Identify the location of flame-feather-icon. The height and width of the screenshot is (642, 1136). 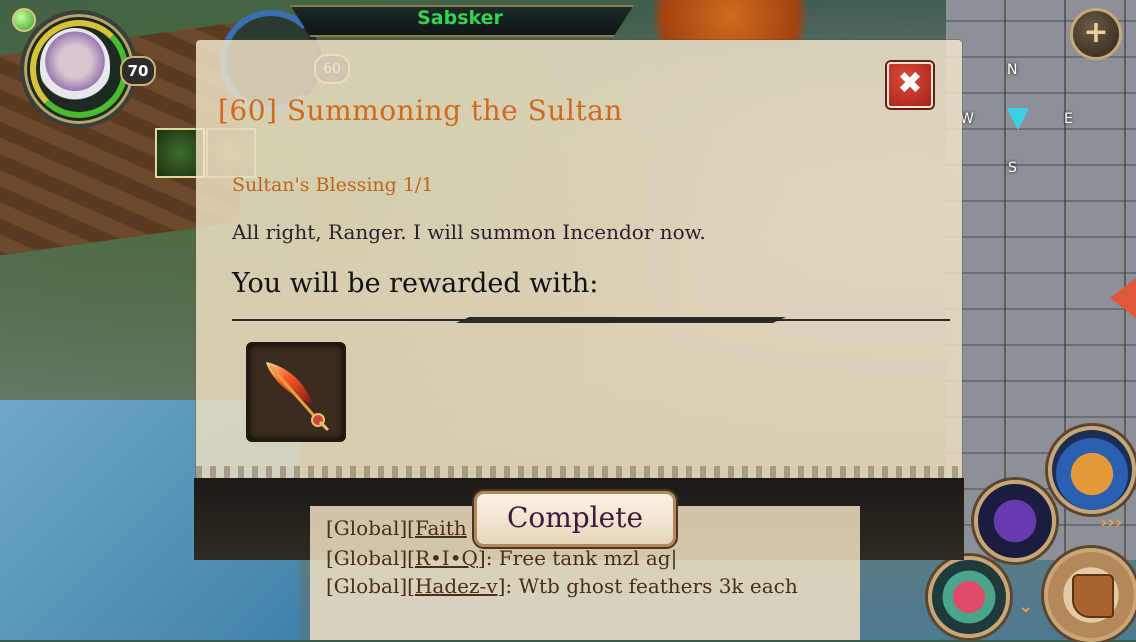
(298, 397).